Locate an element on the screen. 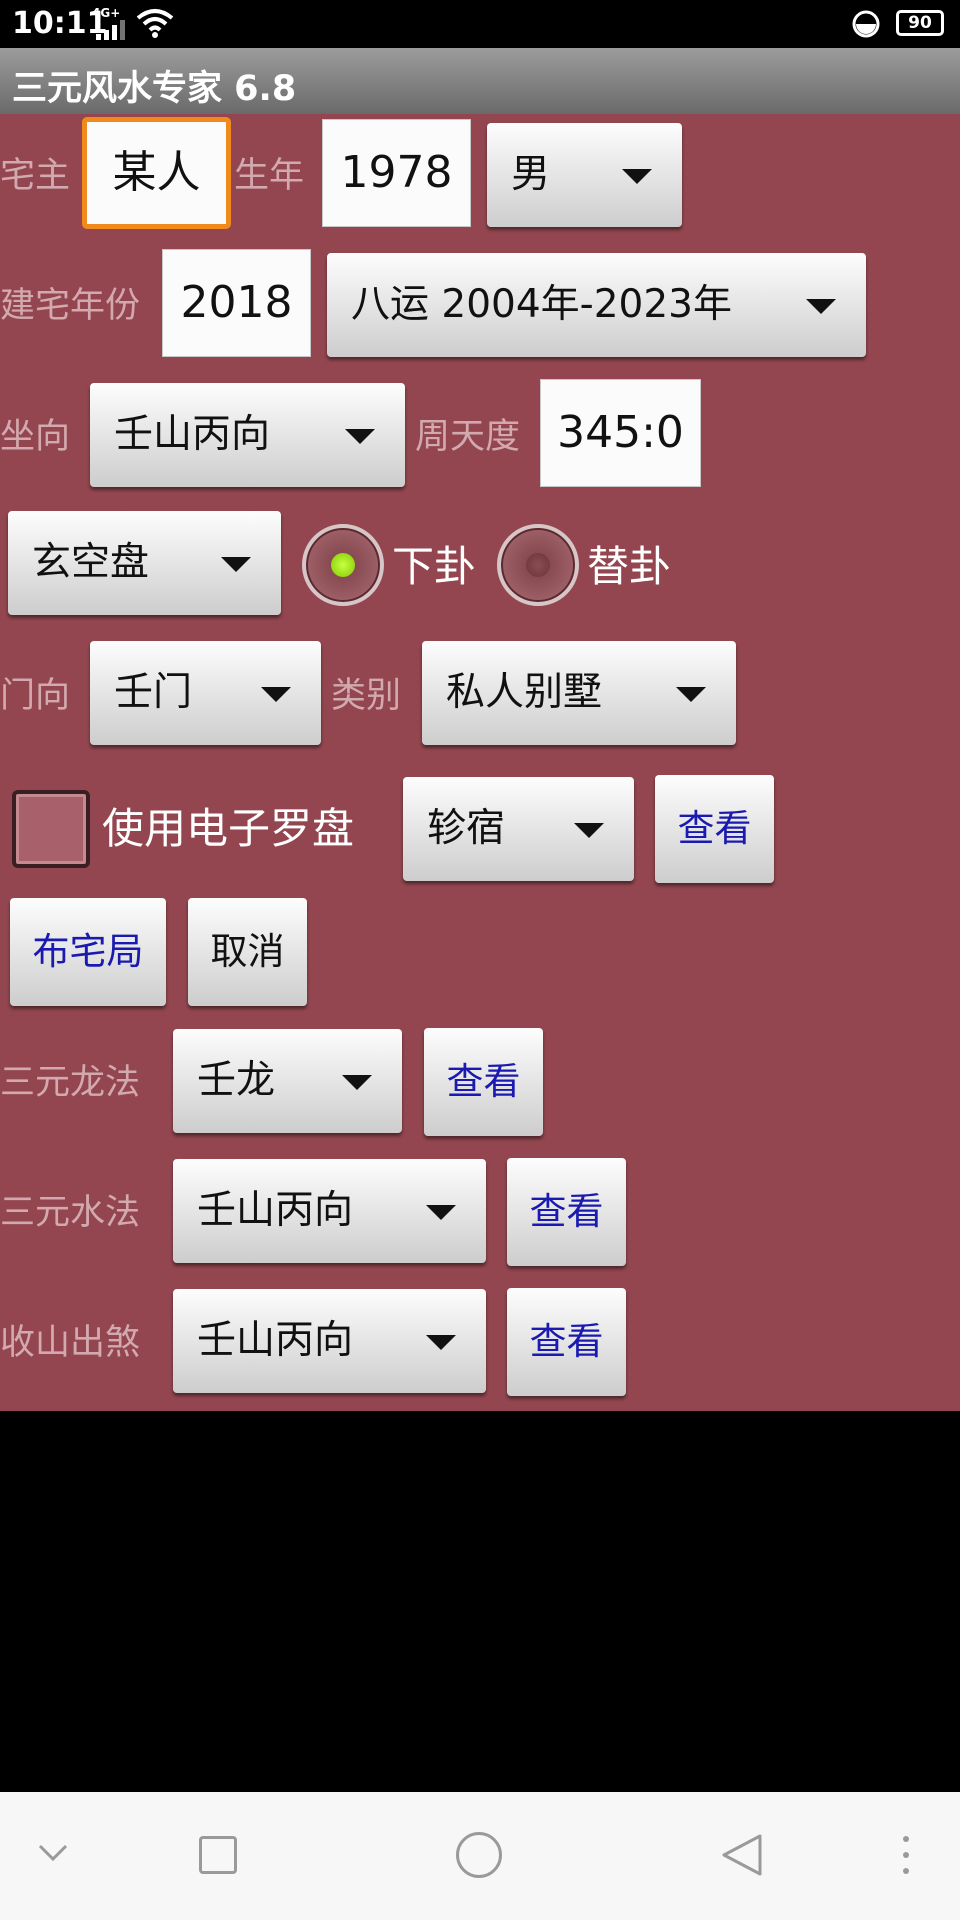 The width and height of the screenshot is (960, 1920). dnd-icon is located at coordinates (866, 24).